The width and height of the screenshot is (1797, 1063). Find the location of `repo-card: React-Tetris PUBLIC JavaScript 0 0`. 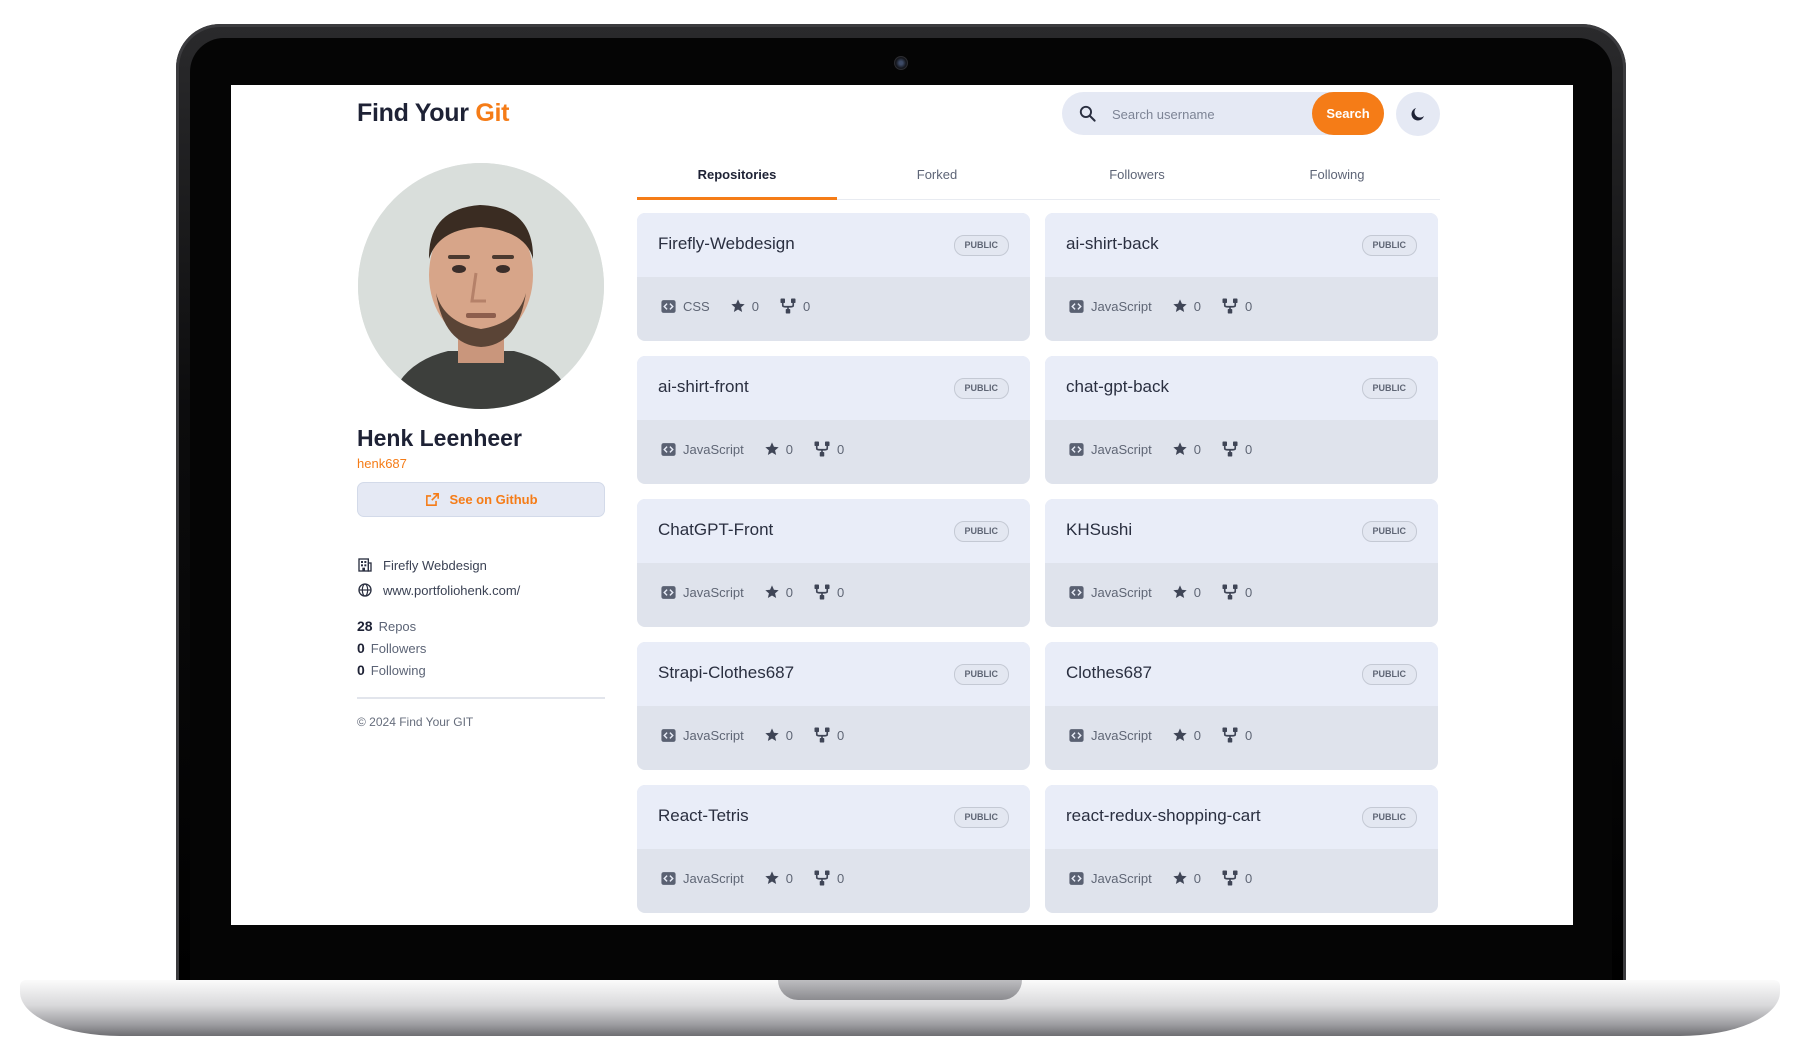

repo-card: React-Tetris PUBLIC JavaScript 0 0 is located at coordinates (833, 849).